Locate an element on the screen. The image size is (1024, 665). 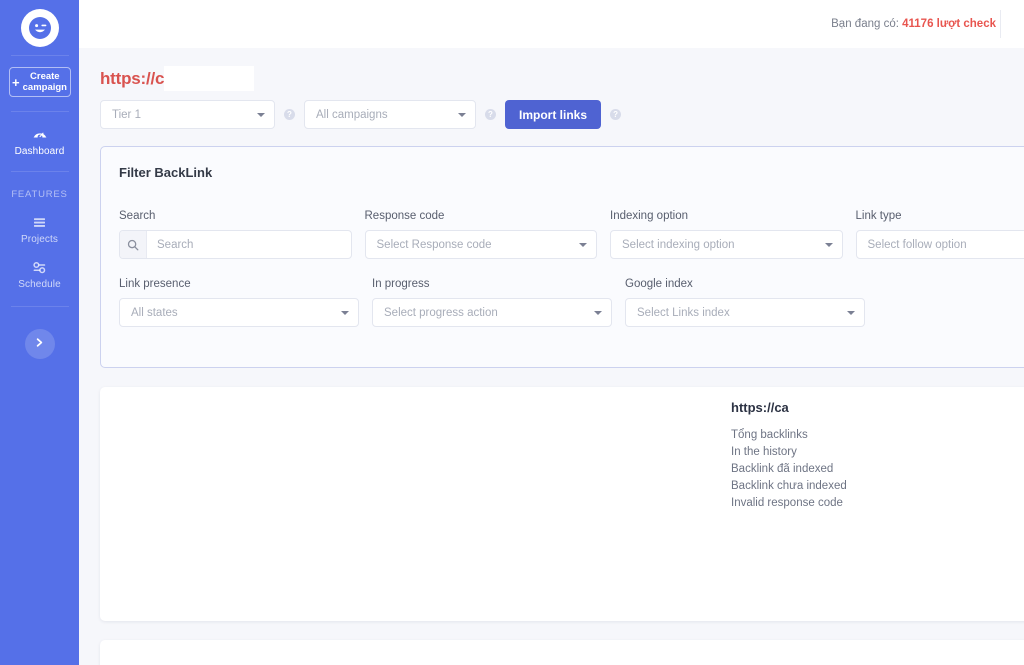
sidebar-item-dashboard: Dashboard is located at coordinates (39, 141).